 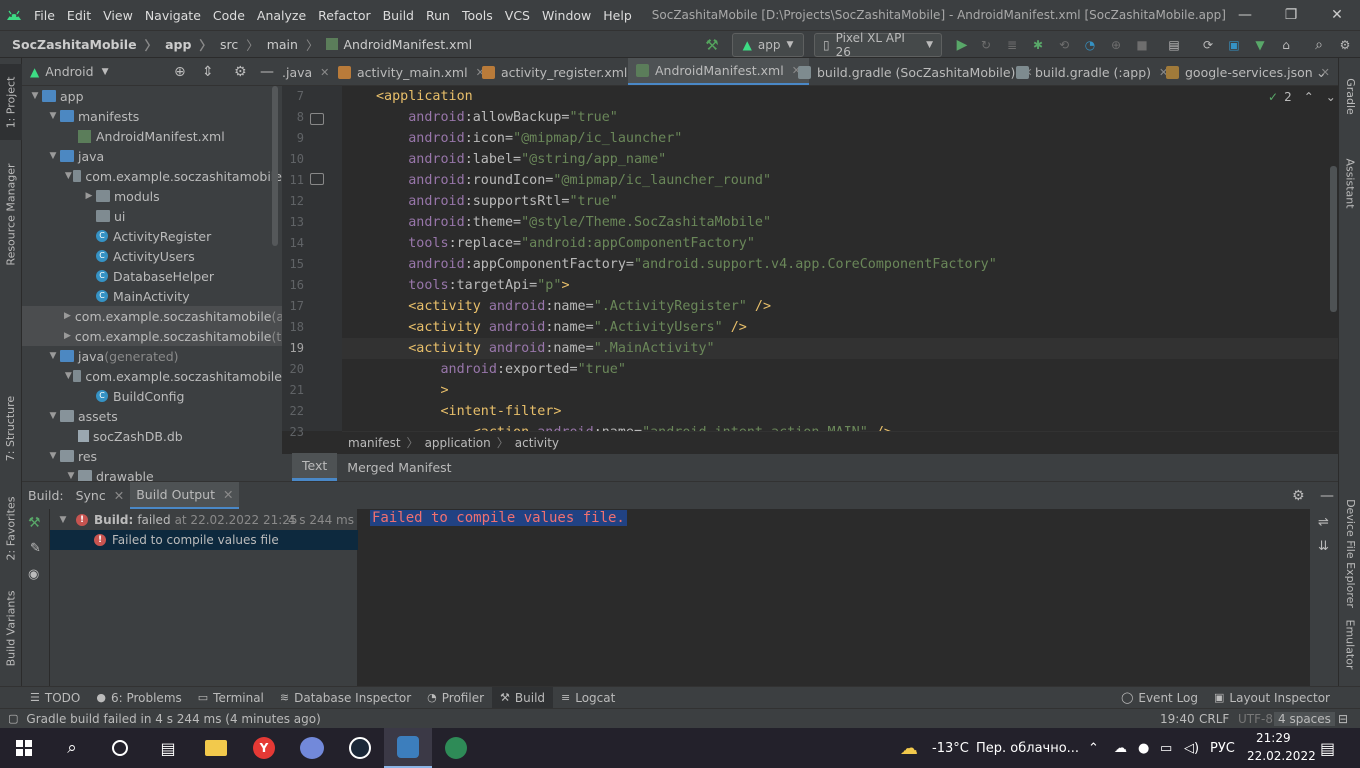 I want to click on build-error-row: ! Failed to compile values file, so click(x=204, y=540).